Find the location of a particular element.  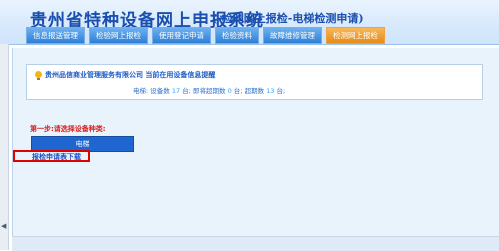

collapse-arrow-icon: ◀ is located at coordinates (3, 226).